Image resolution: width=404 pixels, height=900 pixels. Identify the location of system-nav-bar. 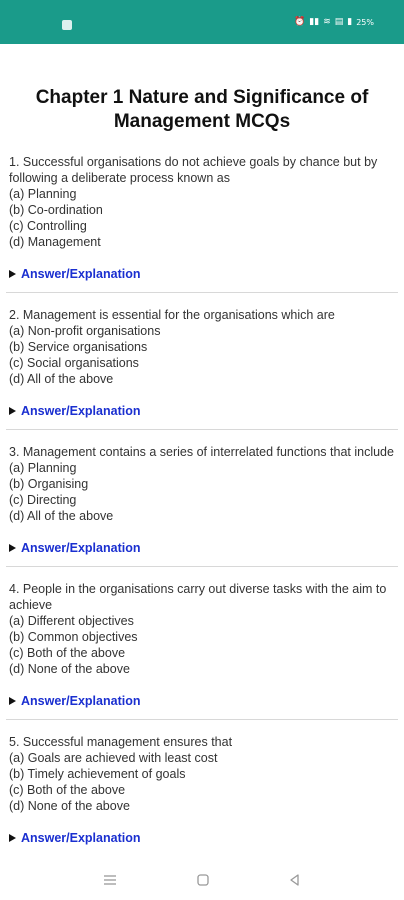
(202, 880).